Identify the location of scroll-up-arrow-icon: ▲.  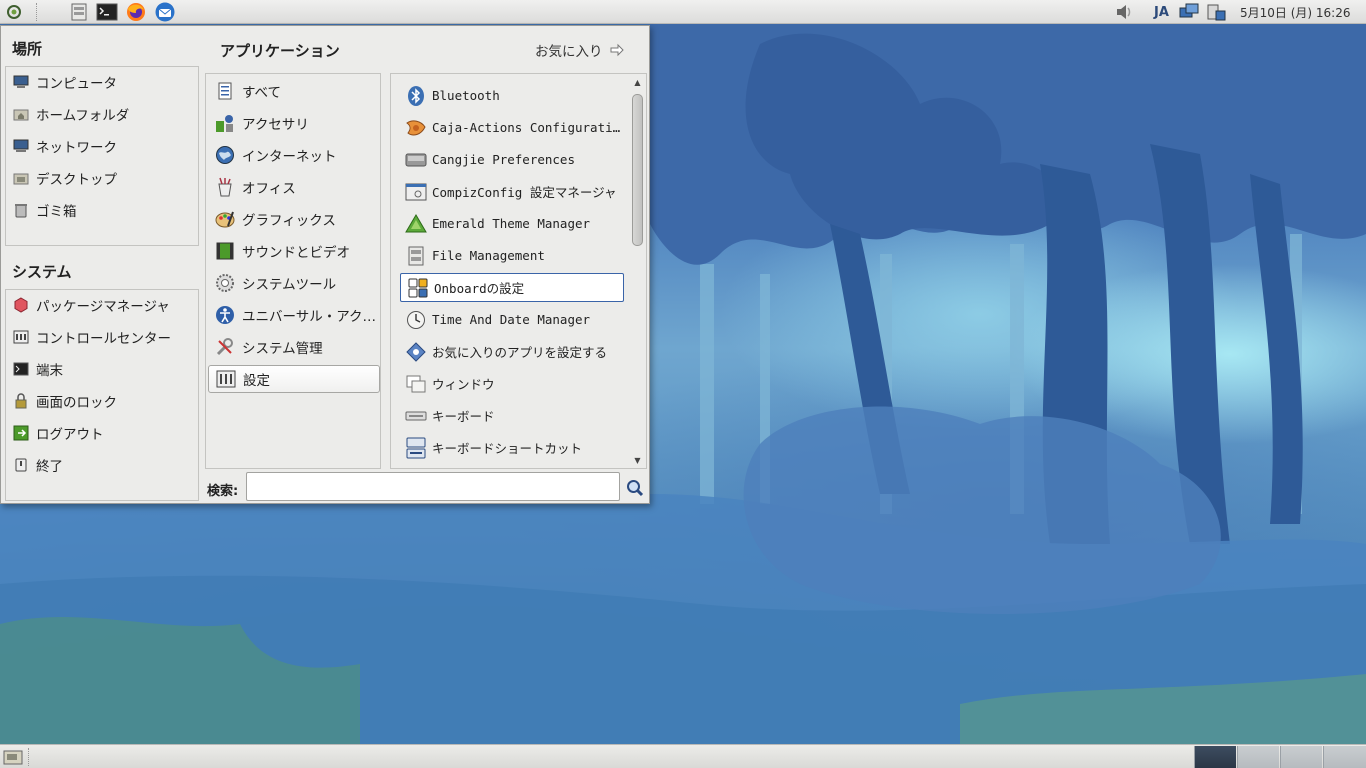
(637, 82).